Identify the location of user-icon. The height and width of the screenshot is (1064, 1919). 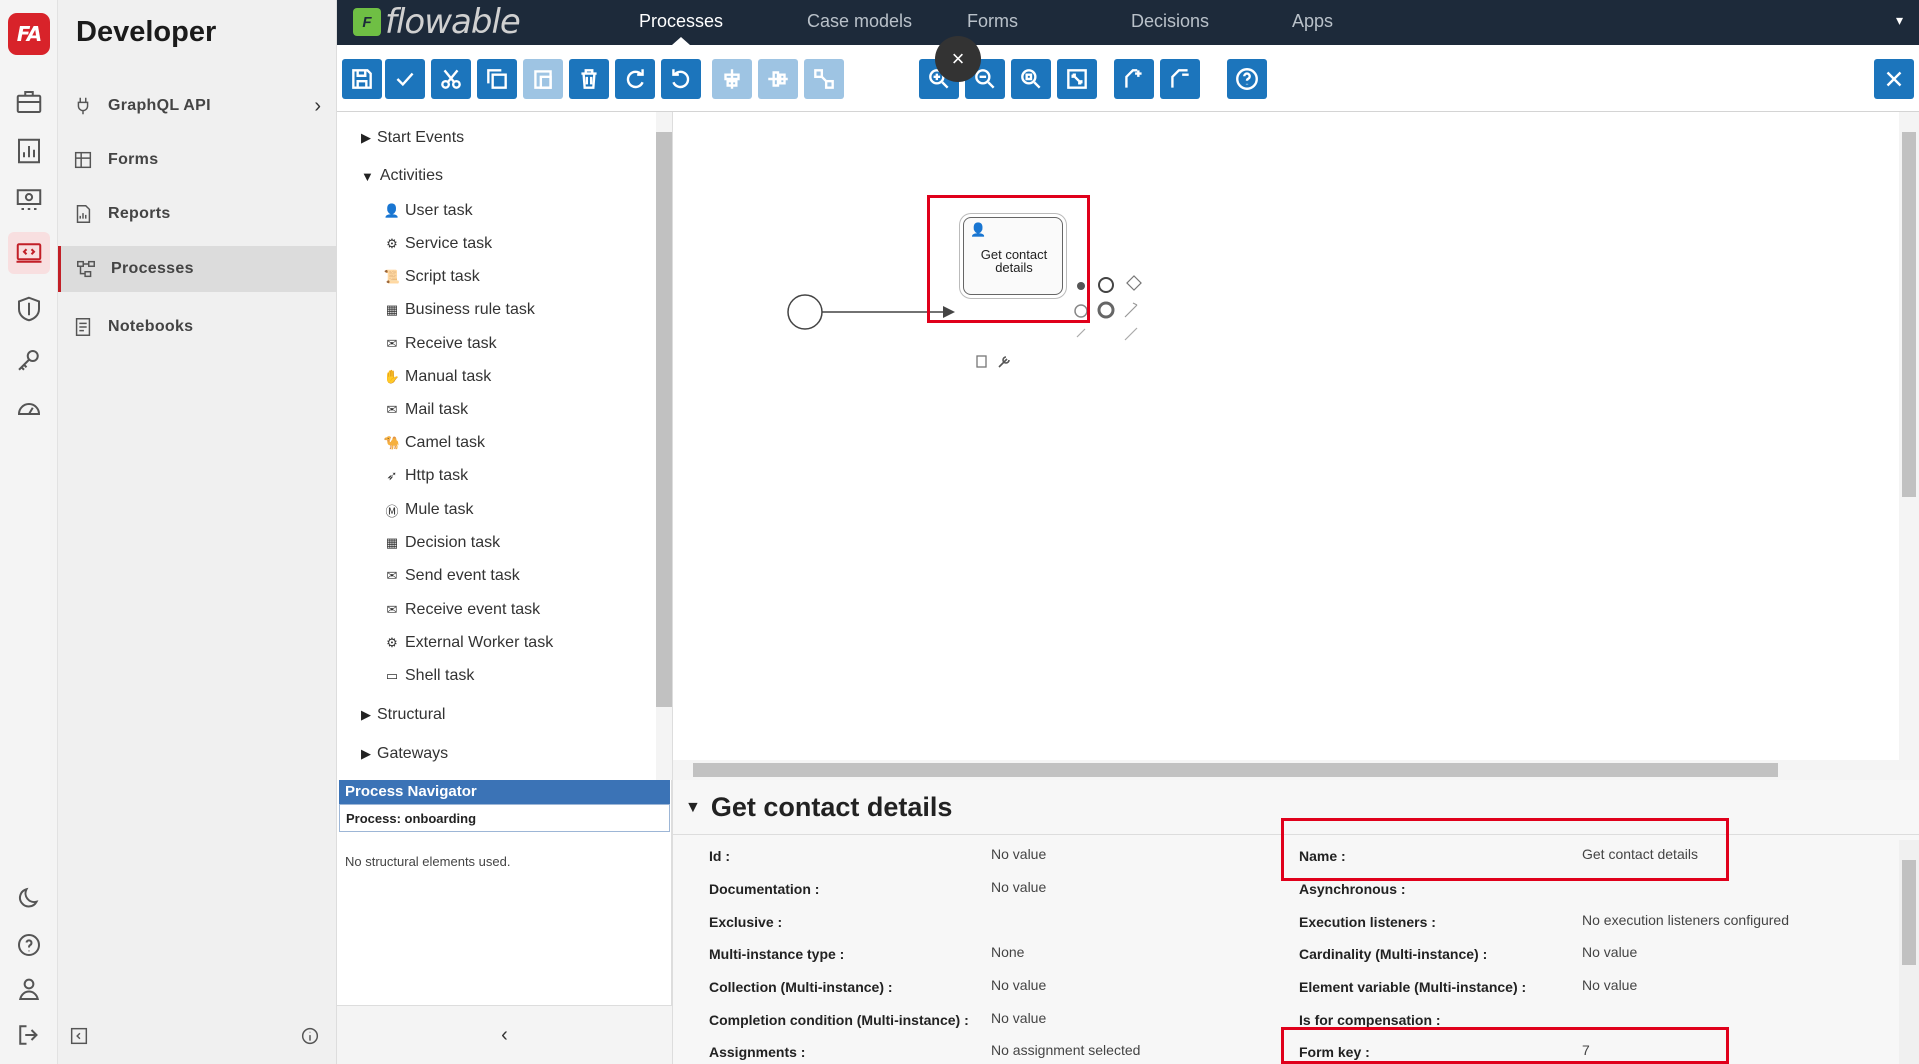
(29, 989).